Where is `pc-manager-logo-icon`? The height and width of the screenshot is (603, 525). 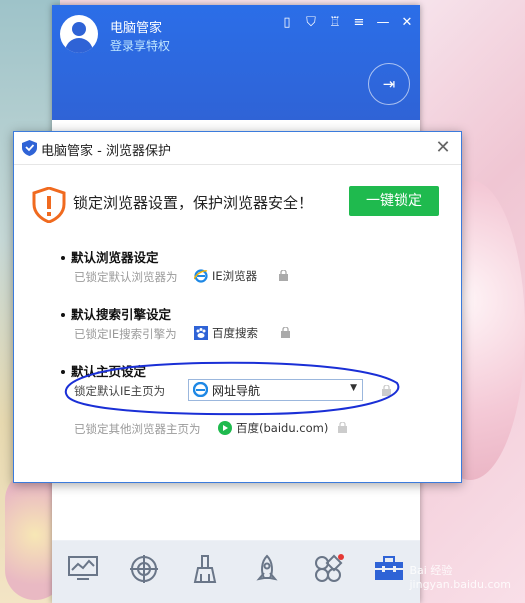
pc-manager-logo-icon is located at coordinates (29, 148).